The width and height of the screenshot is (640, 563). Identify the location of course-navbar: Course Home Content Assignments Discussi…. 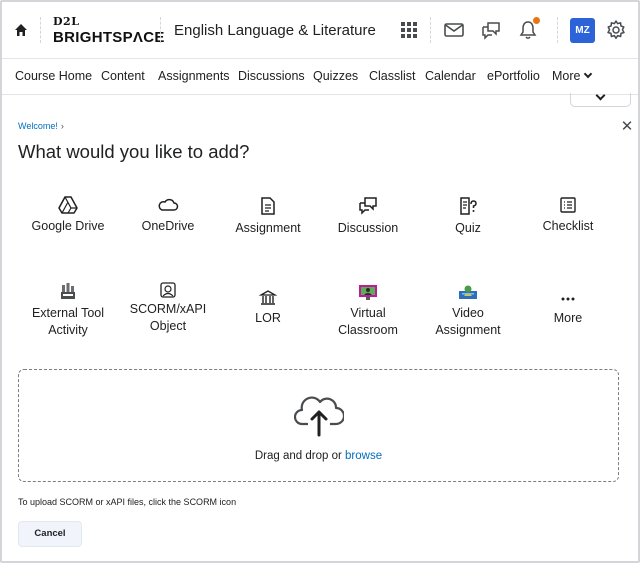
(320, 76).